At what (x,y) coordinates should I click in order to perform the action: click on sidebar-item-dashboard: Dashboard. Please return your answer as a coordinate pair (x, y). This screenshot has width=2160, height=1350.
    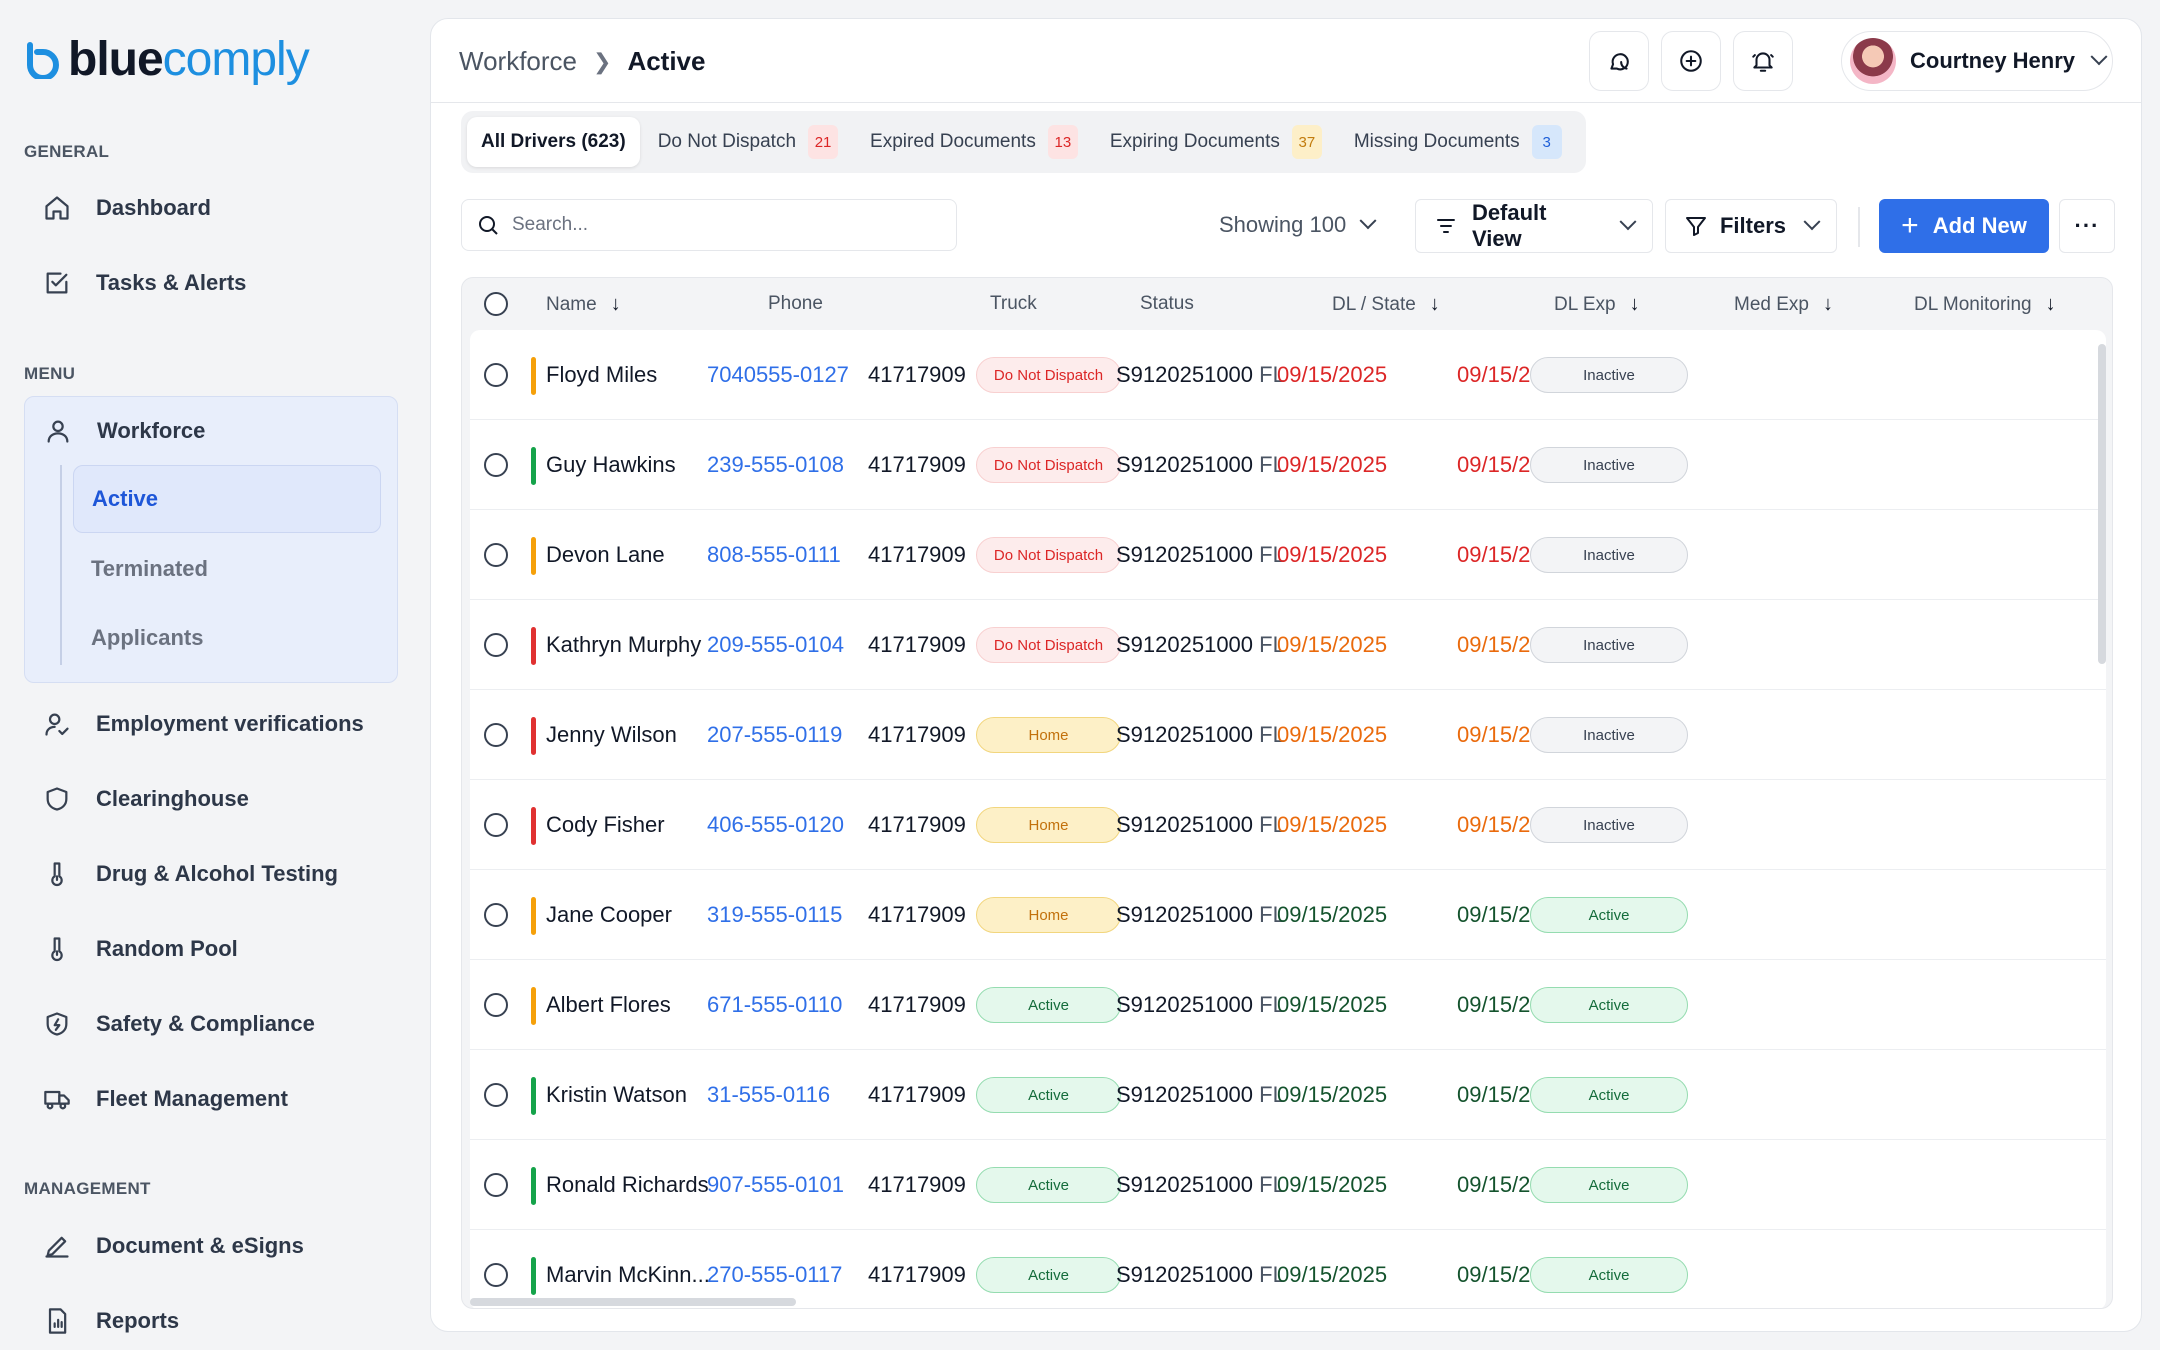
    Looking at the image, I should click on (210, 208).